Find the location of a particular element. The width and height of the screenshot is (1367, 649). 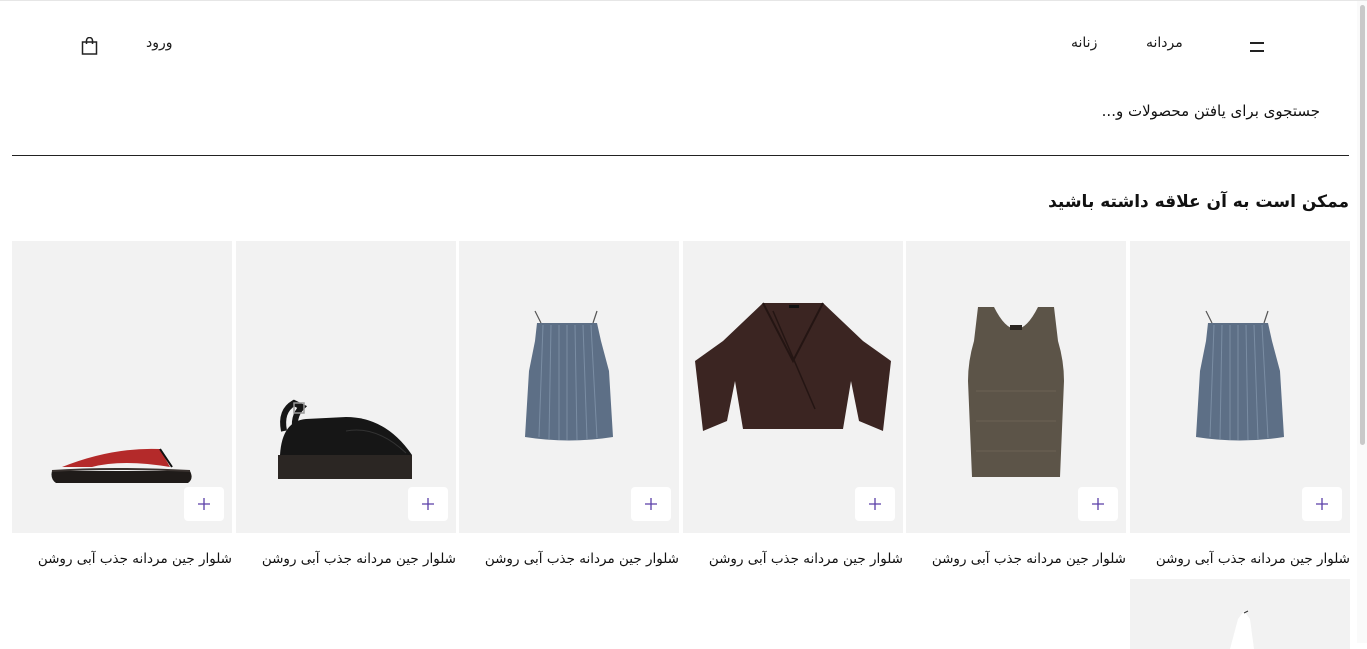

header: مردانه زنانه ورود is located at coordinates (683, 46).